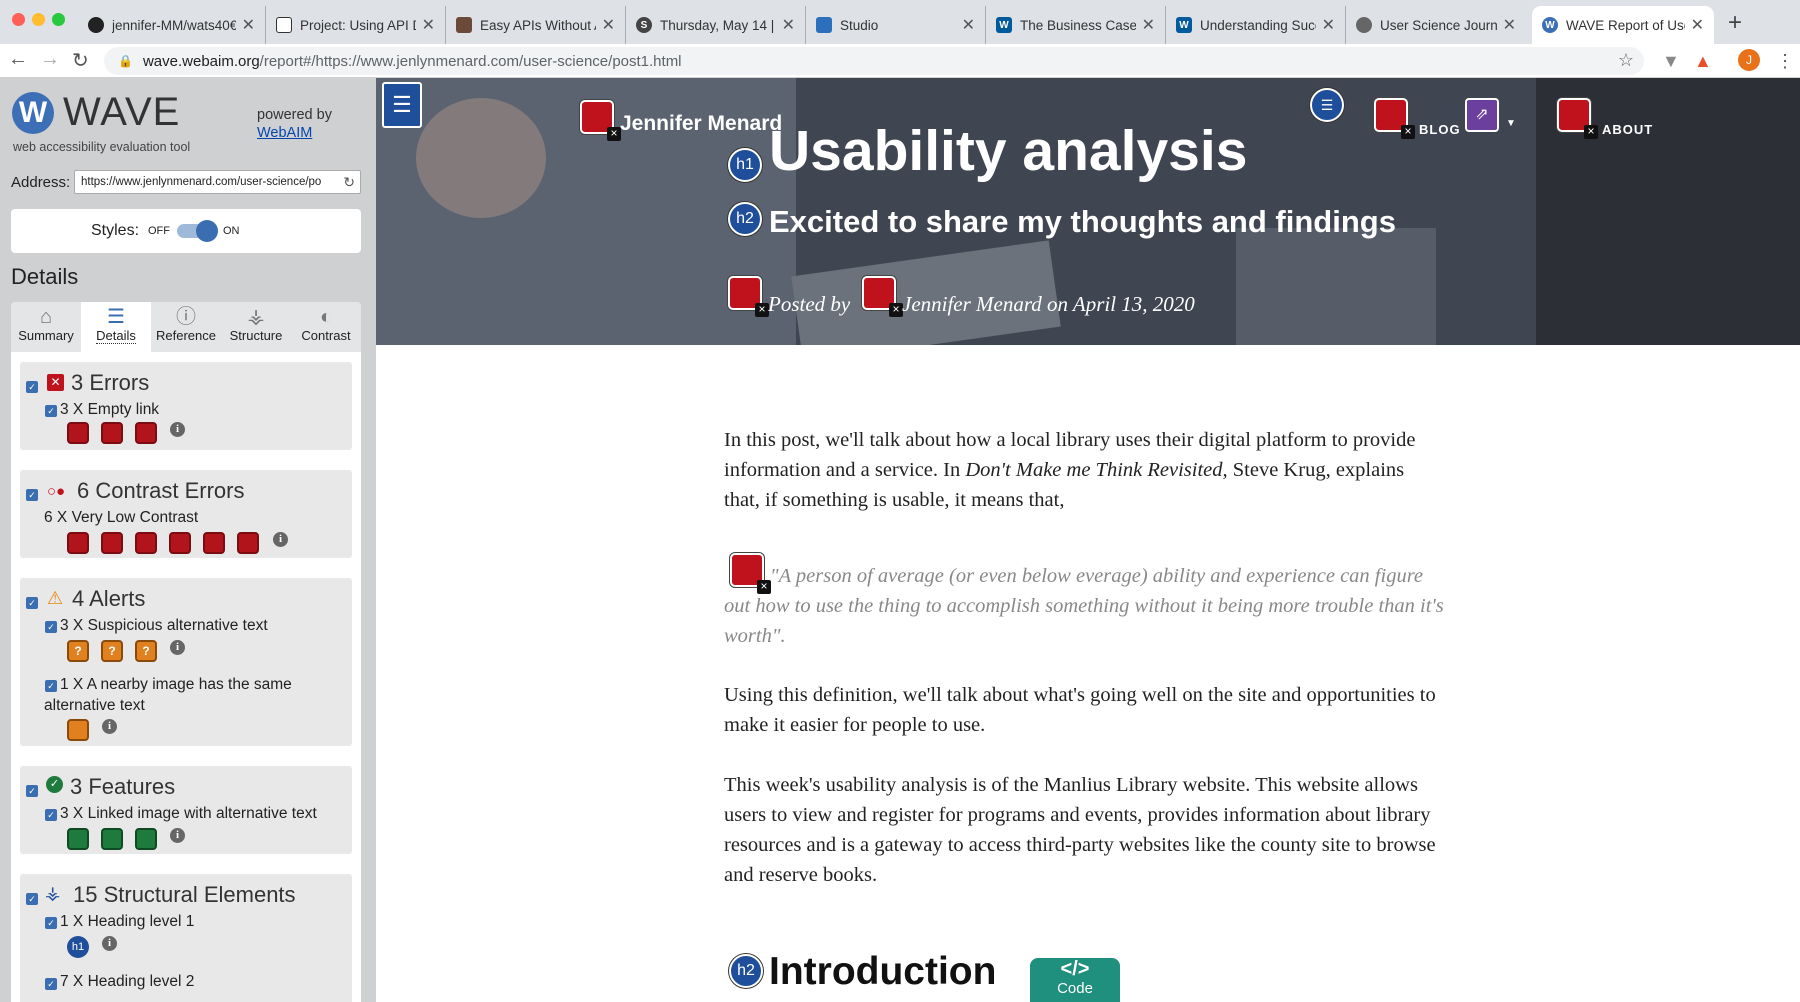  What do you see at coordinates (716, 25) in the screenshot?
I see `browser-tab: S Thursday, May 14 | S ✕` at bounding box center [716, 25].